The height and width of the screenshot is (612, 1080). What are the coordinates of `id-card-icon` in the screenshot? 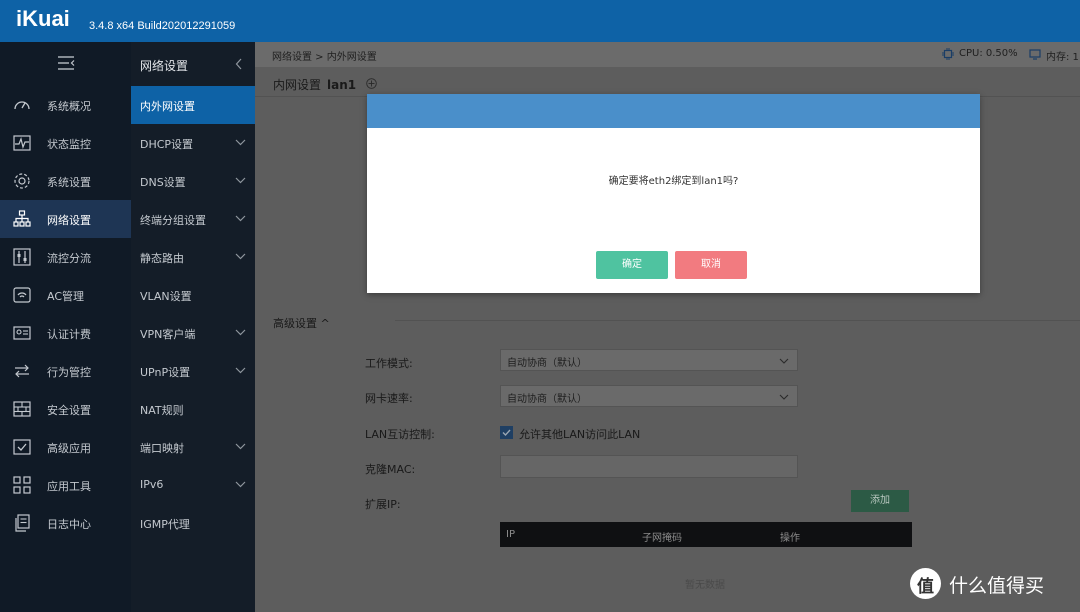 It's located at (22, 333).